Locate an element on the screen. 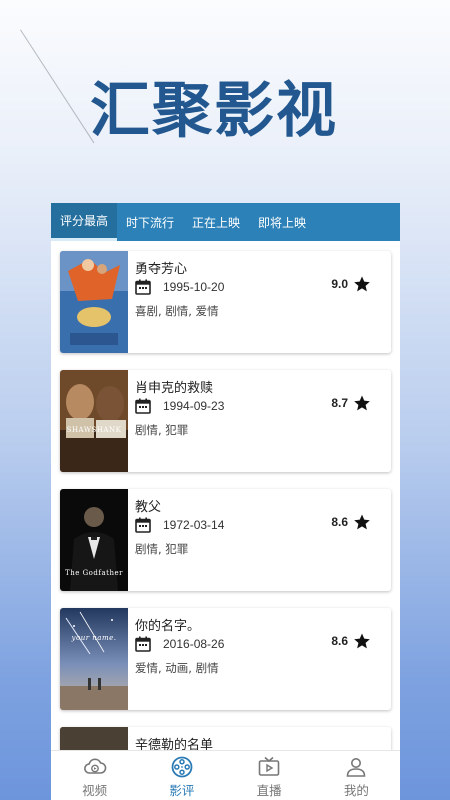 The width and height of the screenshot is (450, 800). hero-title: 汇聚影视 is located at coordinates (214, 111).